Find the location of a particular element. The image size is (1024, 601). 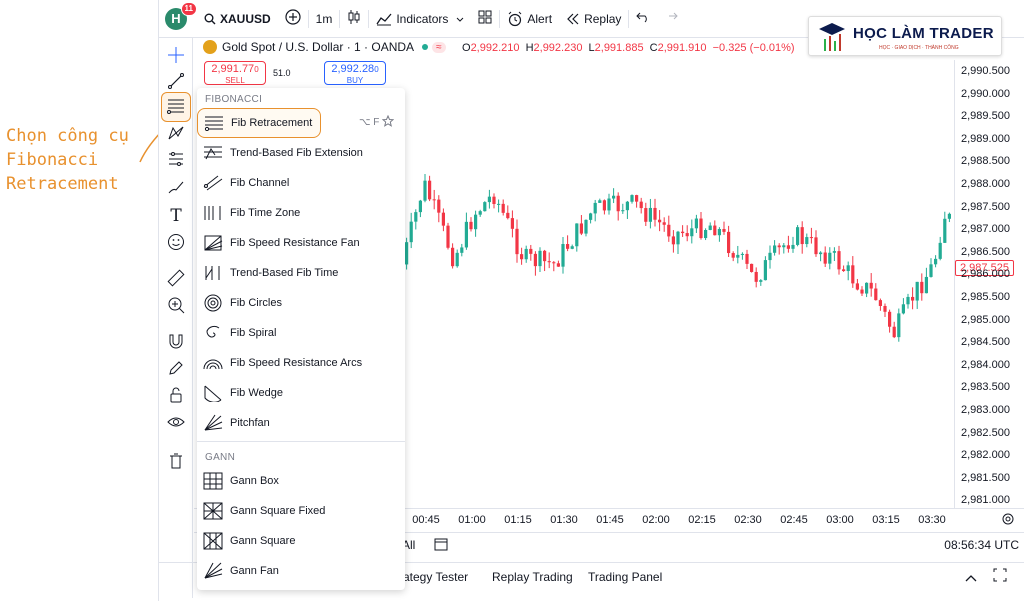

favorite-star-icon is located at coordinates (388, 122).